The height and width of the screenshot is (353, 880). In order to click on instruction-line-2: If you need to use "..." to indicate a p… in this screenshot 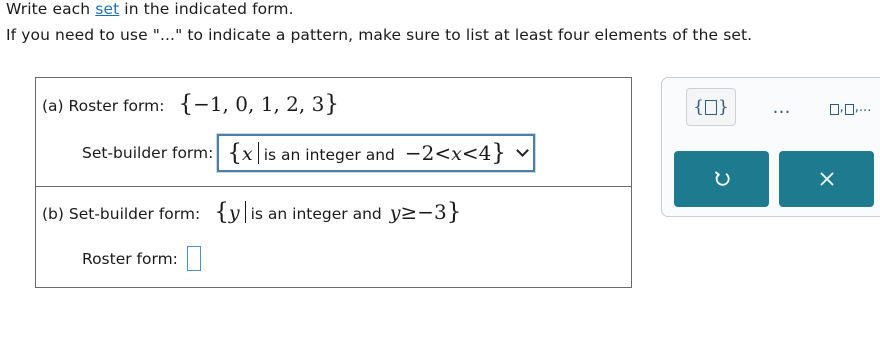, I will do `click(379, 35)`.